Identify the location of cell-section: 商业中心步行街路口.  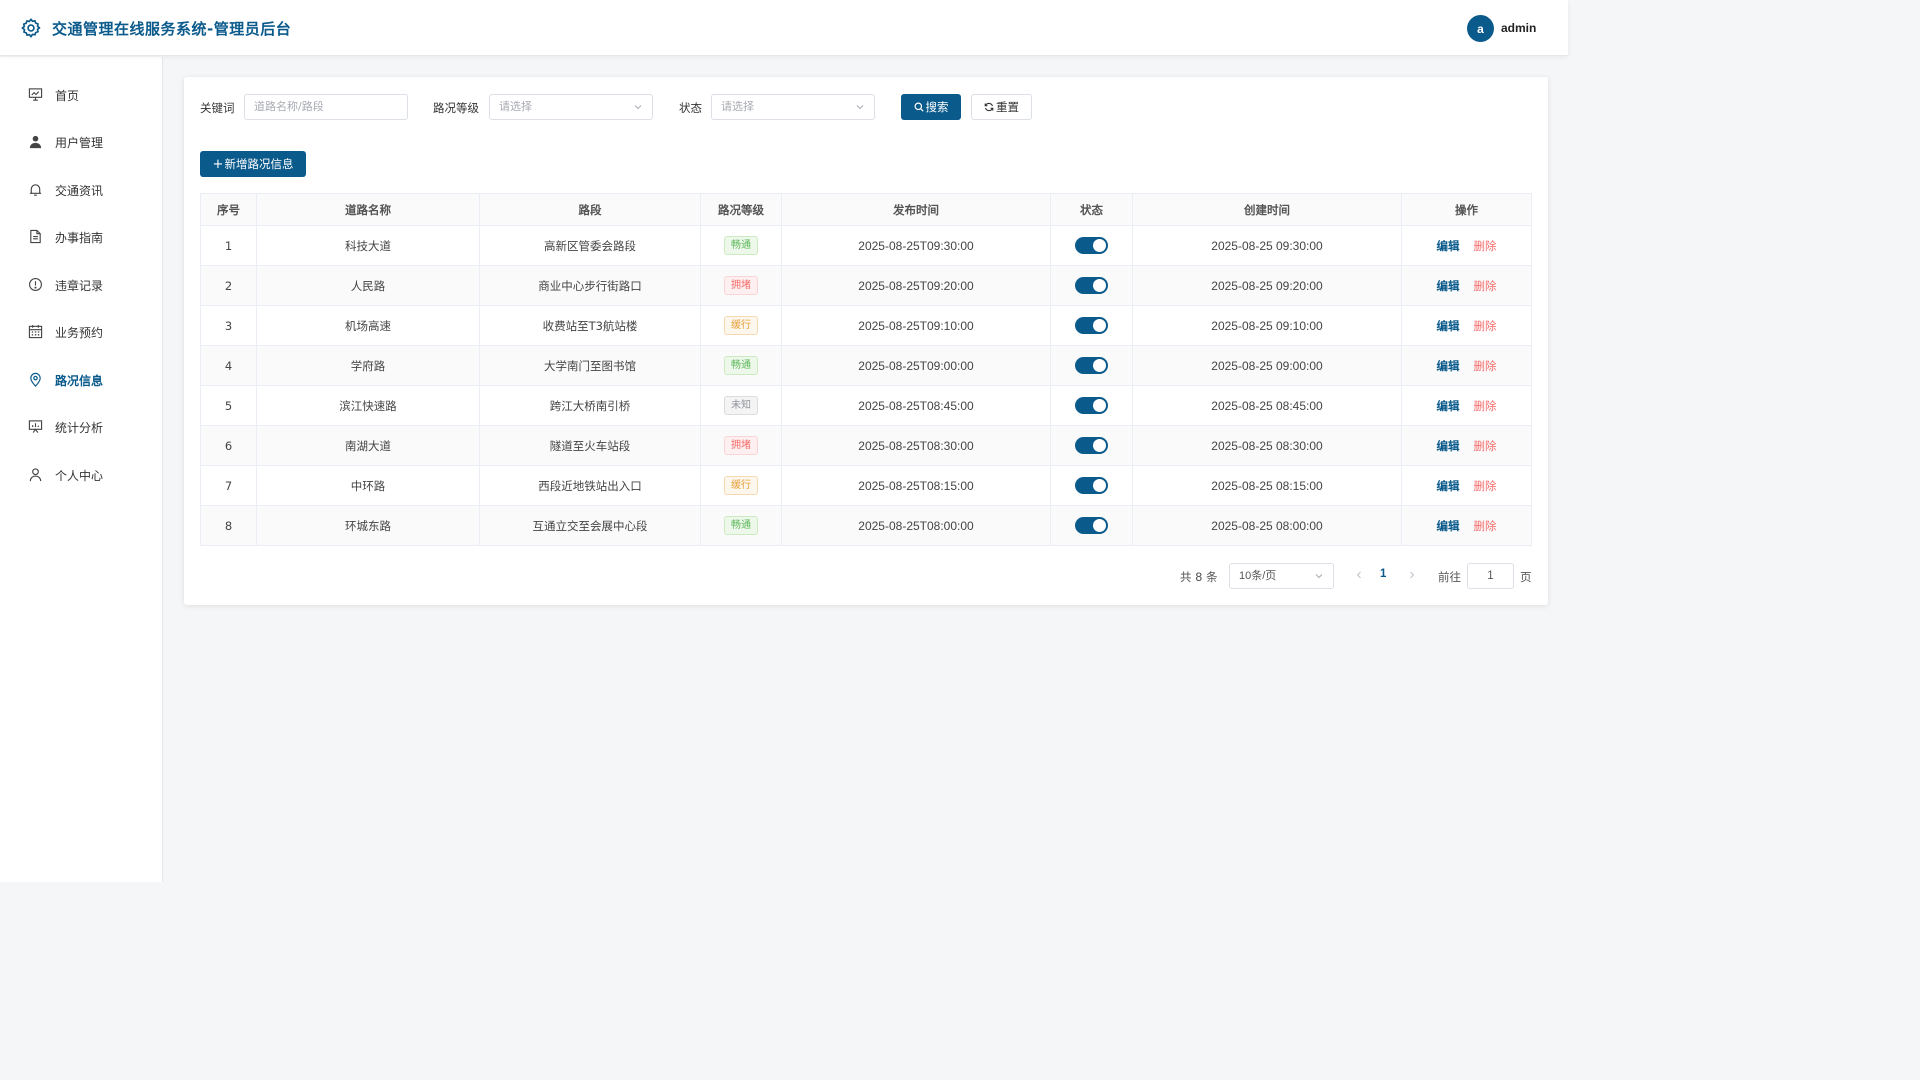
(590, 285).